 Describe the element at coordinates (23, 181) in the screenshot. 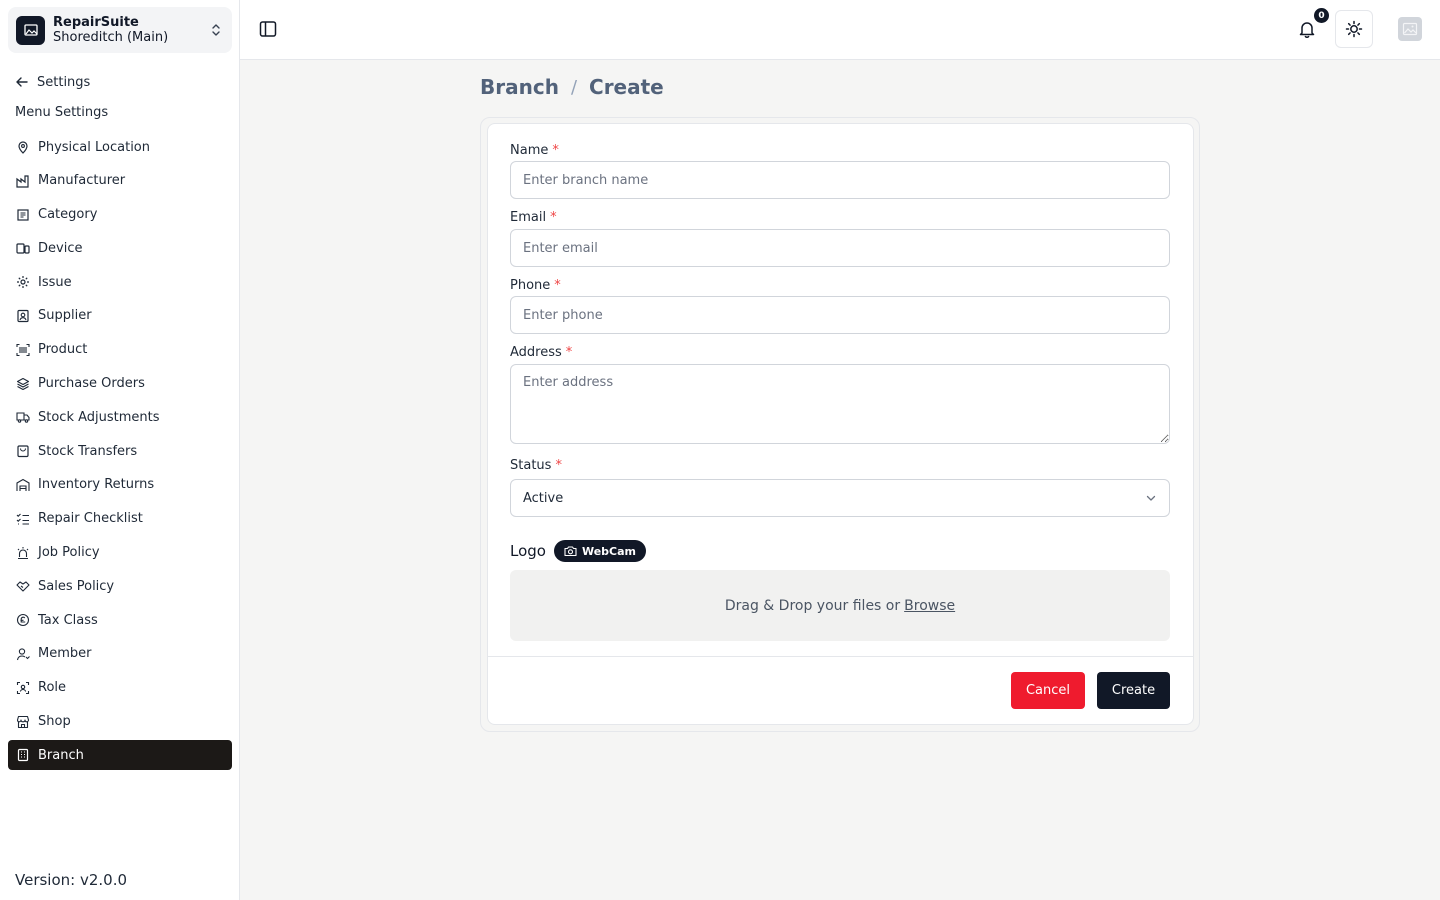

I see `factory-icon` at that location.